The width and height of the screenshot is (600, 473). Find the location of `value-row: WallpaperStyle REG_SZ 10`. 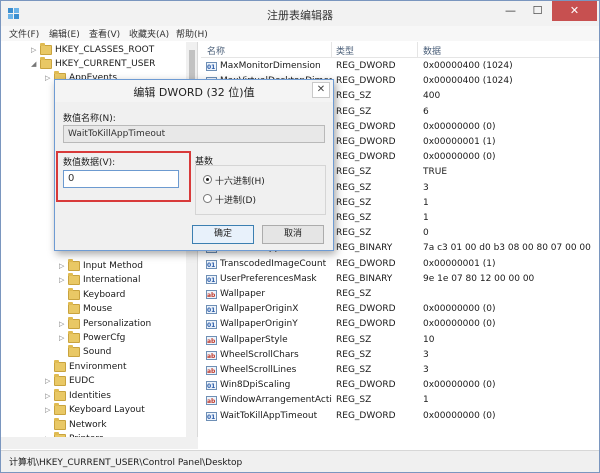

value-row: WallpaperStyle REG_SZ 10 is located at coordinates (400, 341).